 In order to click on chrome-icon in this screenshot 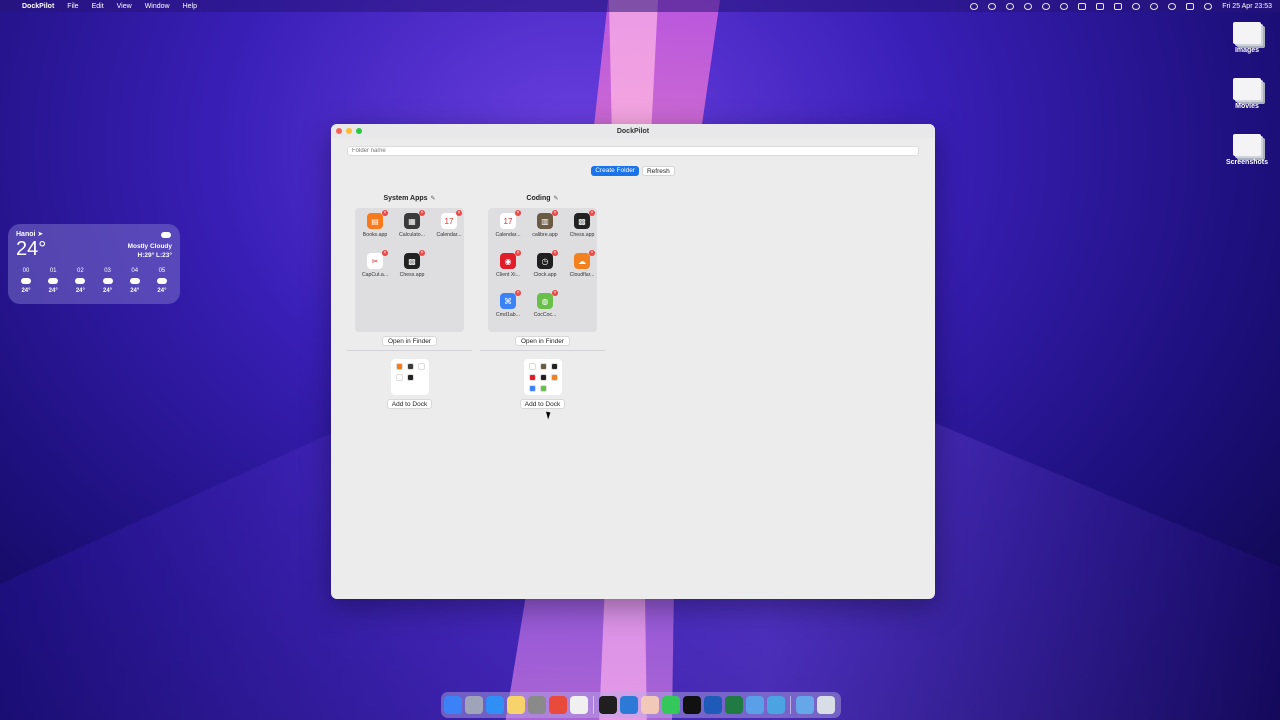, I will do `click(558, 705)`.